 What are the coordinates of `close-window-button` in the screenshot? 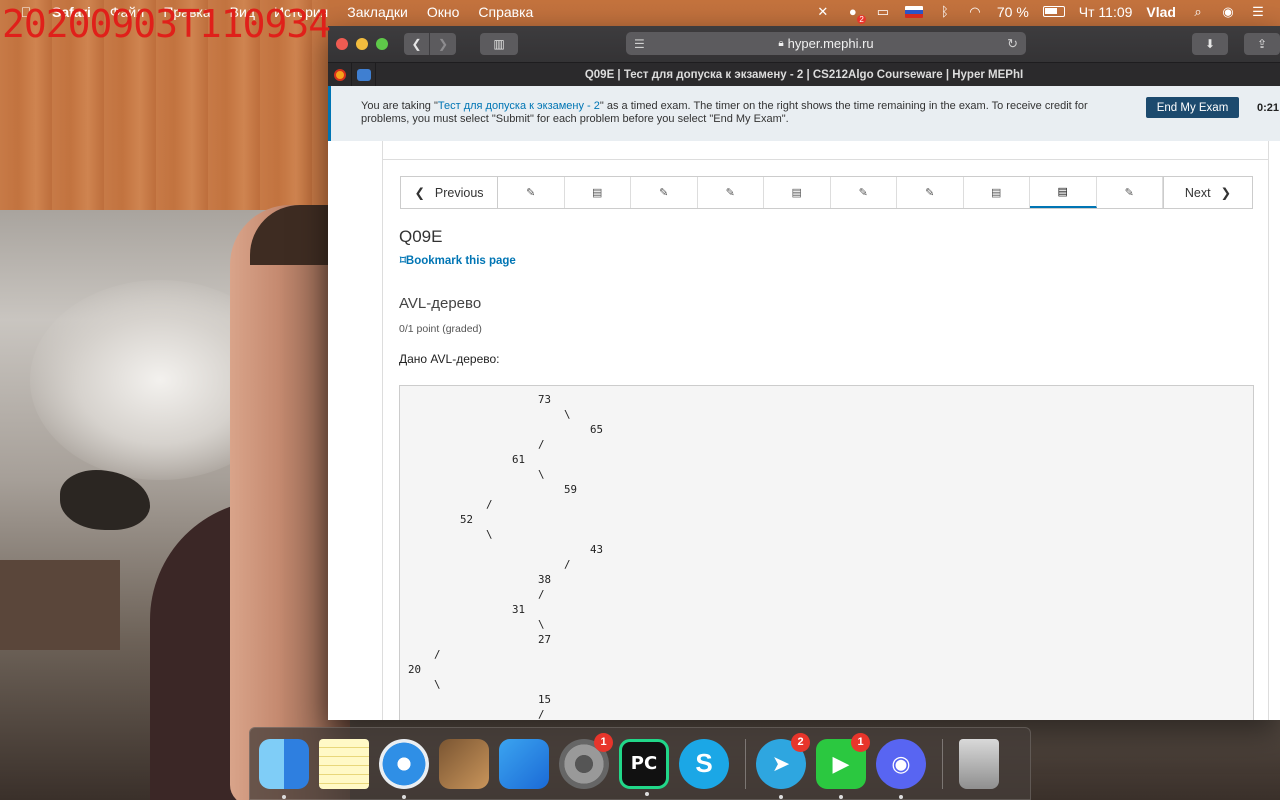 It's located at (342, 44).